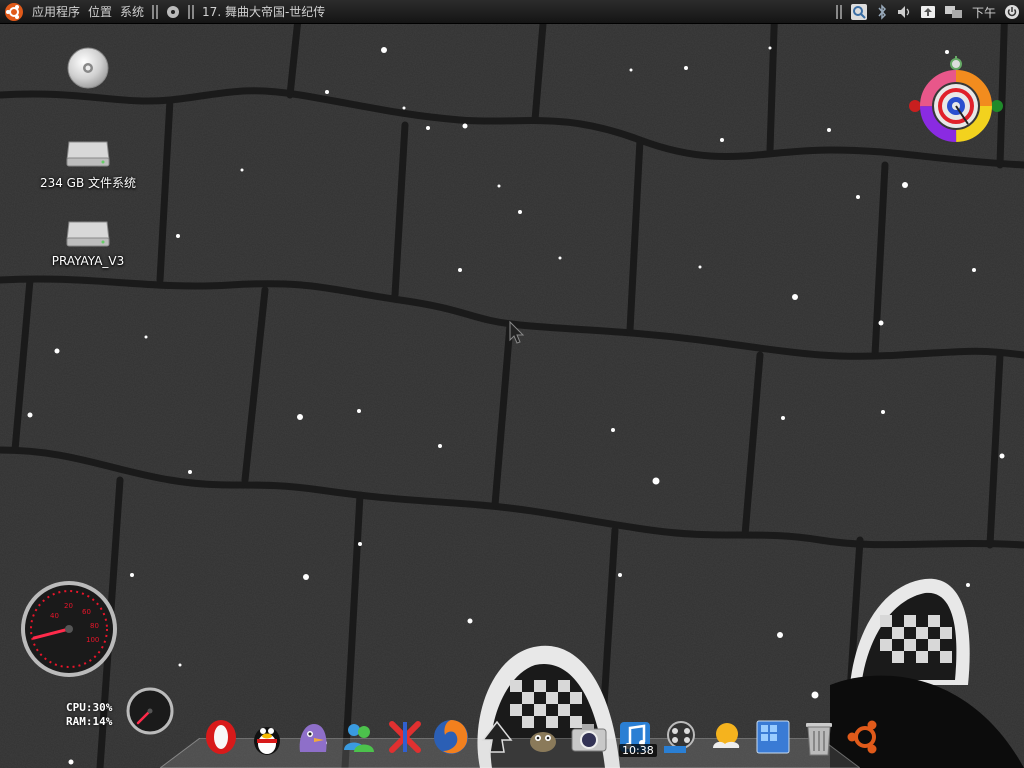 This screenshot has height=768, width=1024. I want to click on svg-text: 80, so click(94, 626).